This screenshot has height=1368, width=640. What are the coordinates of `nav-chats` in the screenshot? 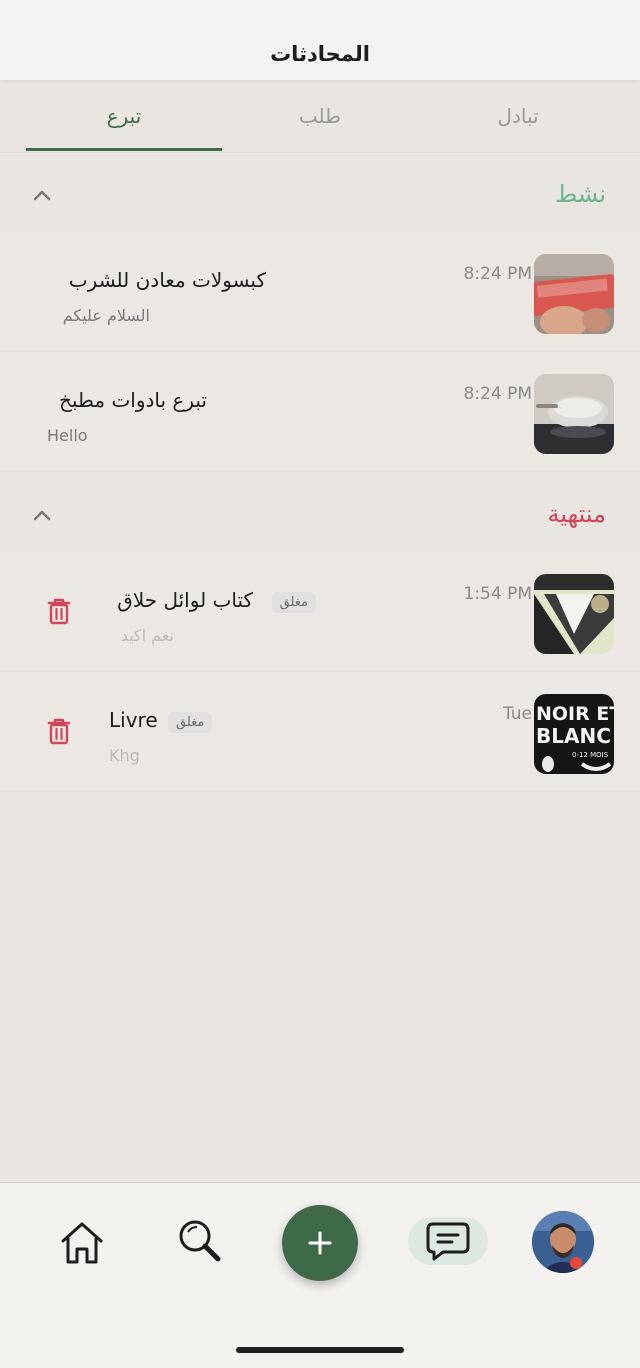 It's located at (448, 1241).